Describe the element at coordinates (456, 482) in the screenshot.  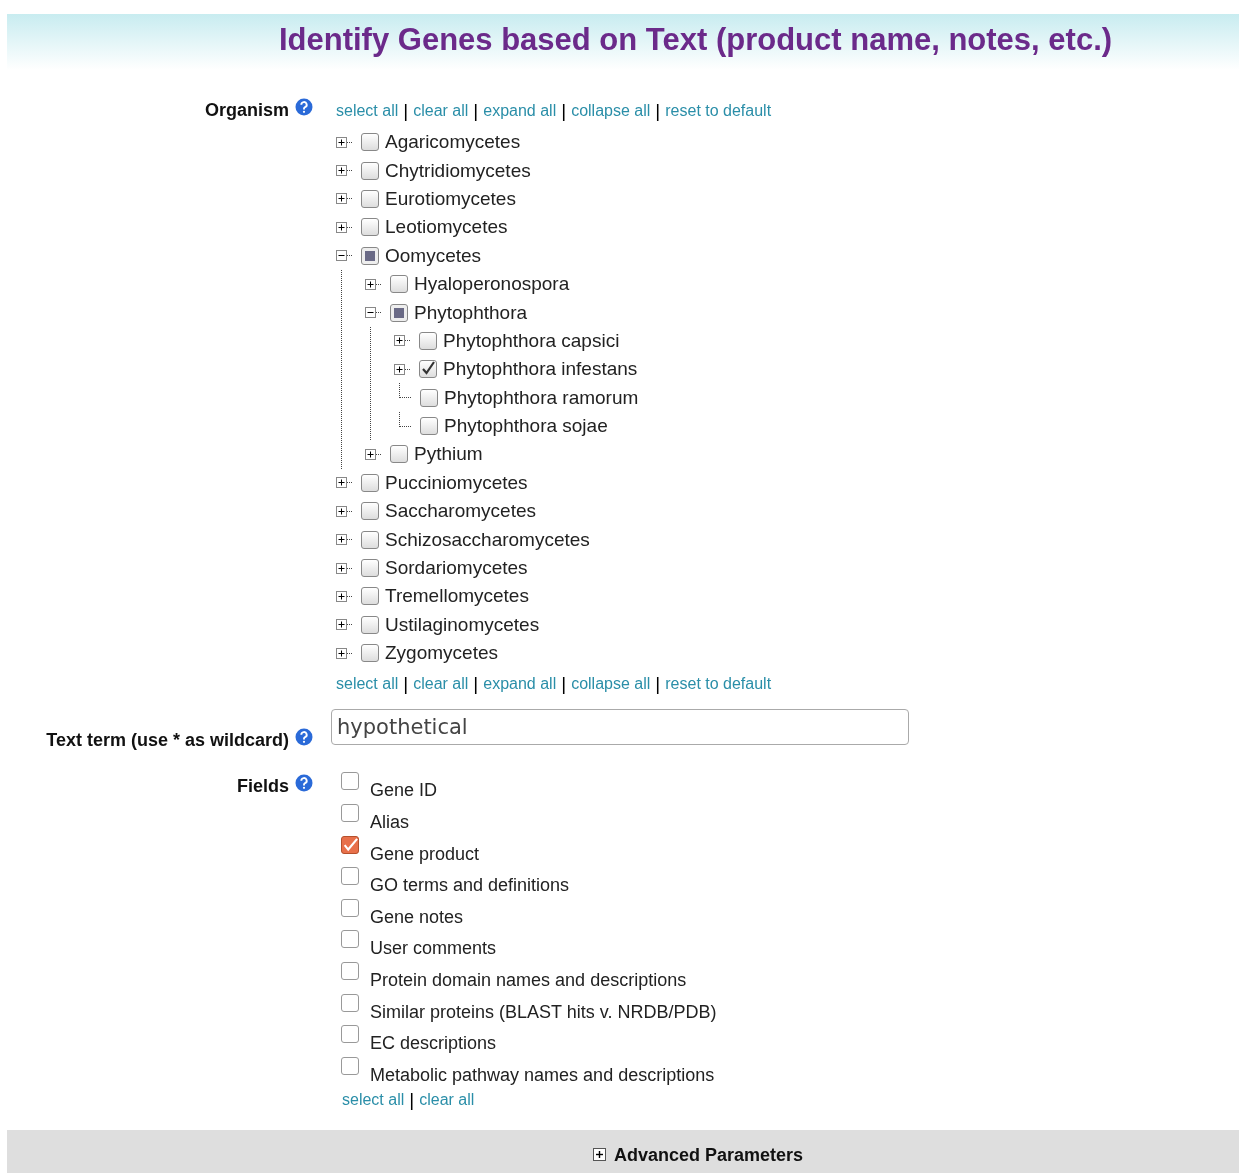
I see `tree-item-label: Pucciniomycetes` at that location.